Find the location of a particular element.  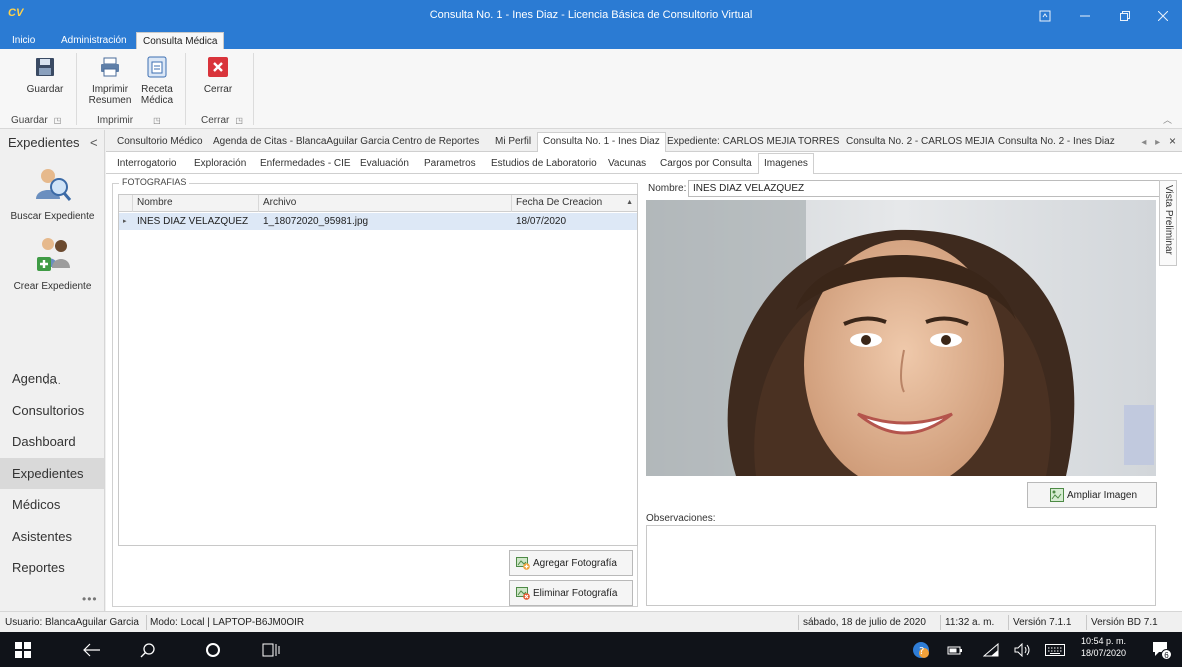

collapse-ribbon-icon: ︿ is located at coordinates (1167, 119).